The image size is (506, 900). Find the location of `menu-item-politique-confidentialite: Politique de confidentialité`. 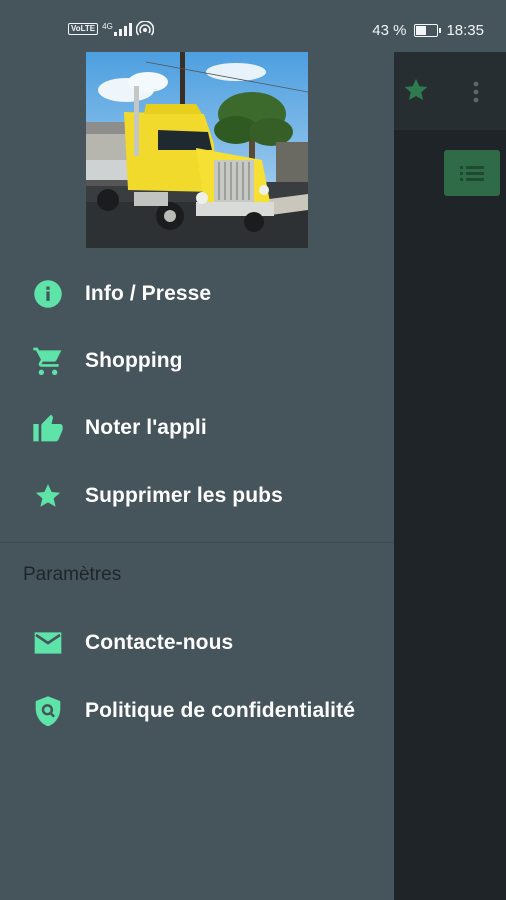

menu-item-politique-confidentialite: Politique de confidentialité is located at coordinates (197, 711).